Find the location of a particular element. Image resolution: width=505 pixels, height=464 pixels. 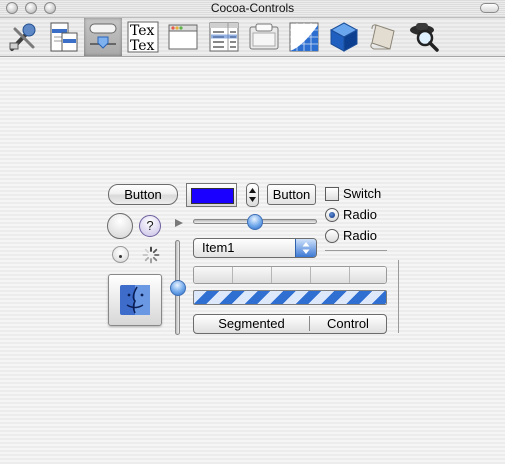

toolbar-toggle-button is located at coordinates (489, 8).